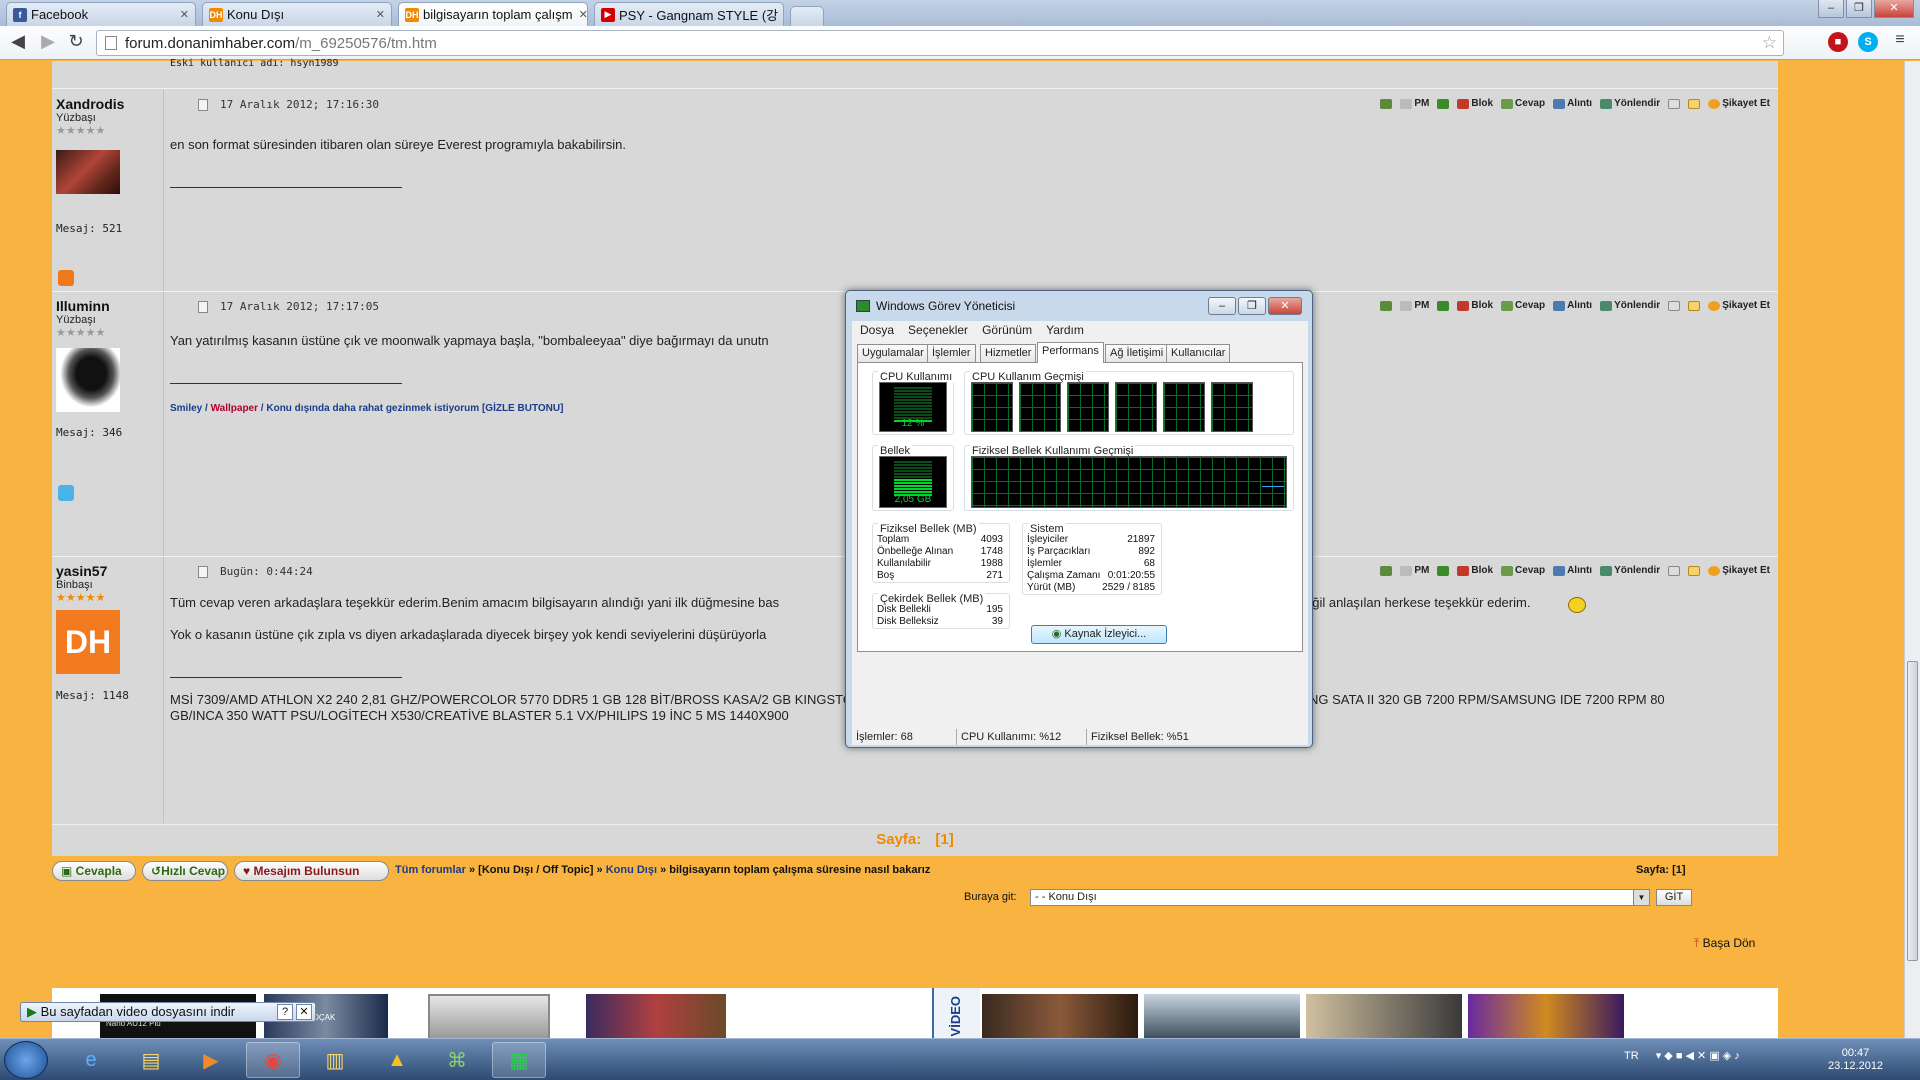  Describe the element at coordinates (1769, 43) in the screenshot. I see `star-icon: ☆` at that location.